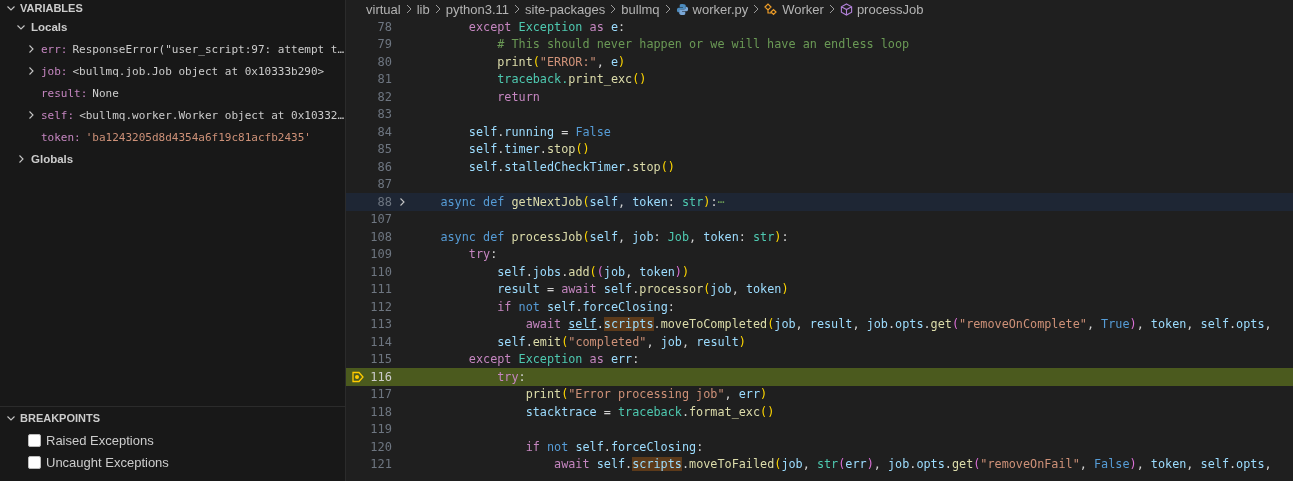  What do you see at coordinates (561, 61) in the screenshot?
I see `code-line: print("ERROR:", e)` at bounding box center [561, 61].